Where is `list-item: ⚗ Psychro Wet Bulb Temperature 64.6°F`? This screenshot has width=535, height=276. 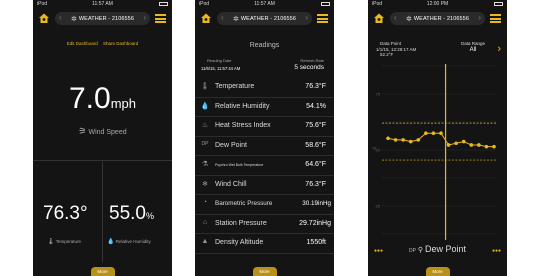 list-item: ⚗ Psychro Wet Bulb Temperature 64.6°F is located at coordinates (264, 166).